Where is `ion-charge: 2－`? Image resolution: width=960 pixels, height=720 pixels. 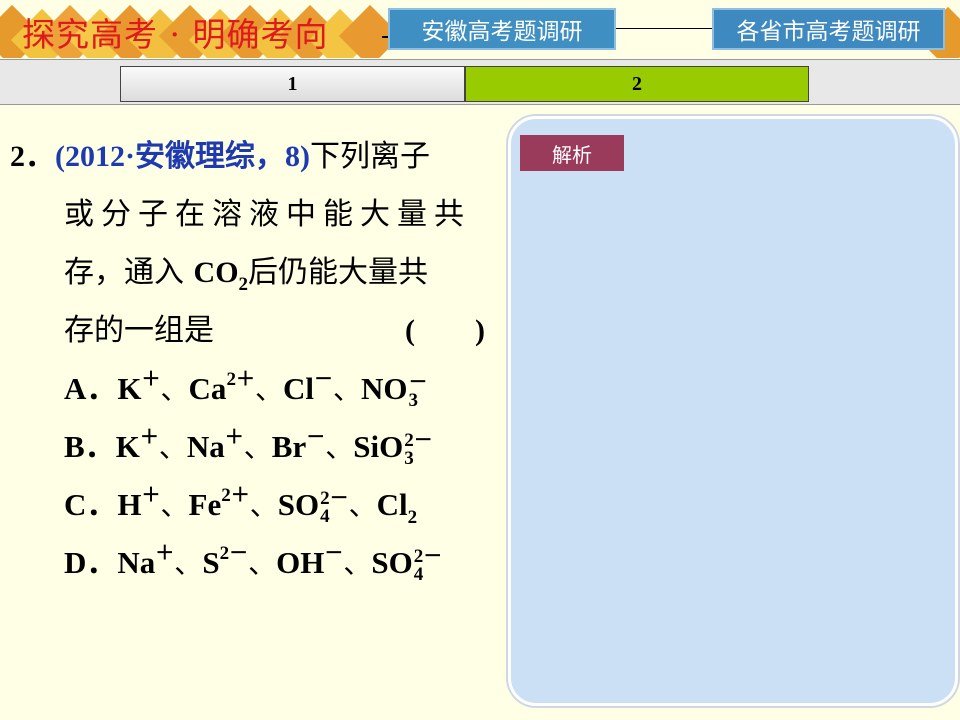
ion-charge: 2－ is located at coordinates (234, 553).